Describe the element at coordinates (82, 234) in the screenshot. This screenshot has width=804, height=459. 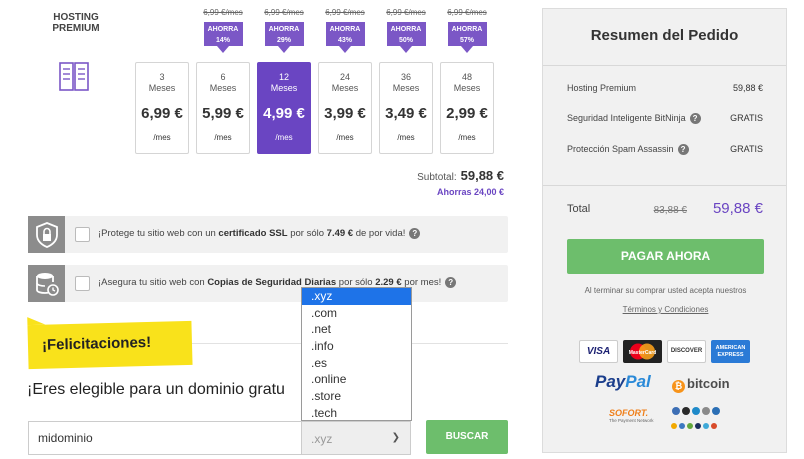
I see `ssl-checkbox` at that location.